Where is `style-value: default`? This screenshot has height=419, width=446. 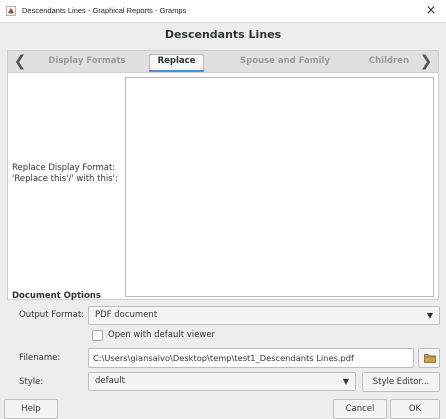 style-value: default is located at coordinates (110, 381).